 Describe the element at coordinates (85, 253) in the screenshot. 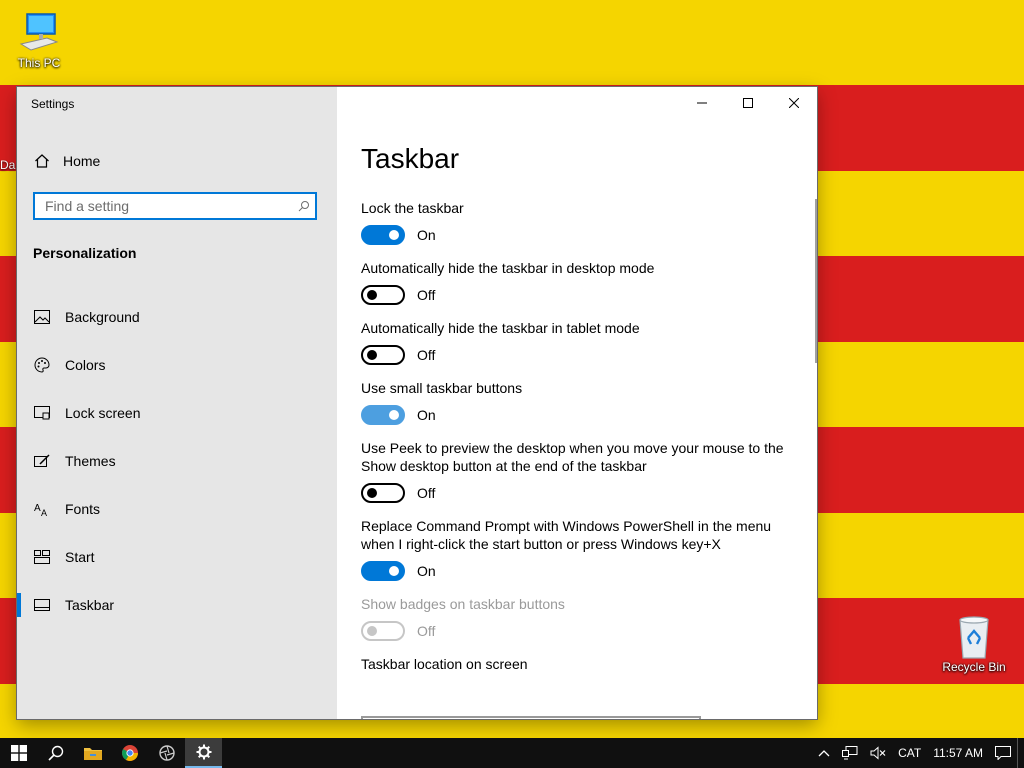

I see `section-label: Personalization` at that location.